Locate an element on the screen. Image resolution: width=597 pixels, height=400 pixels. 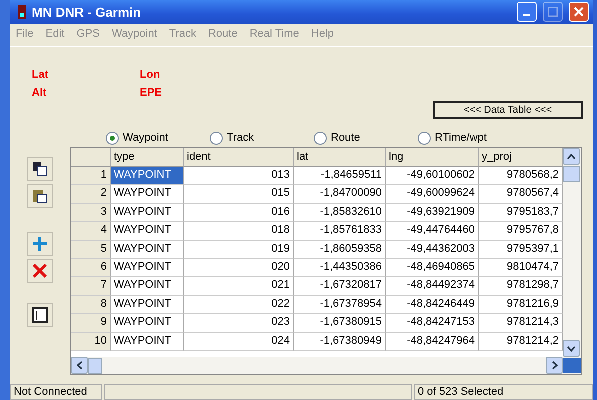
table-cell: -1,85761833 is located at coordinates (340, 231).